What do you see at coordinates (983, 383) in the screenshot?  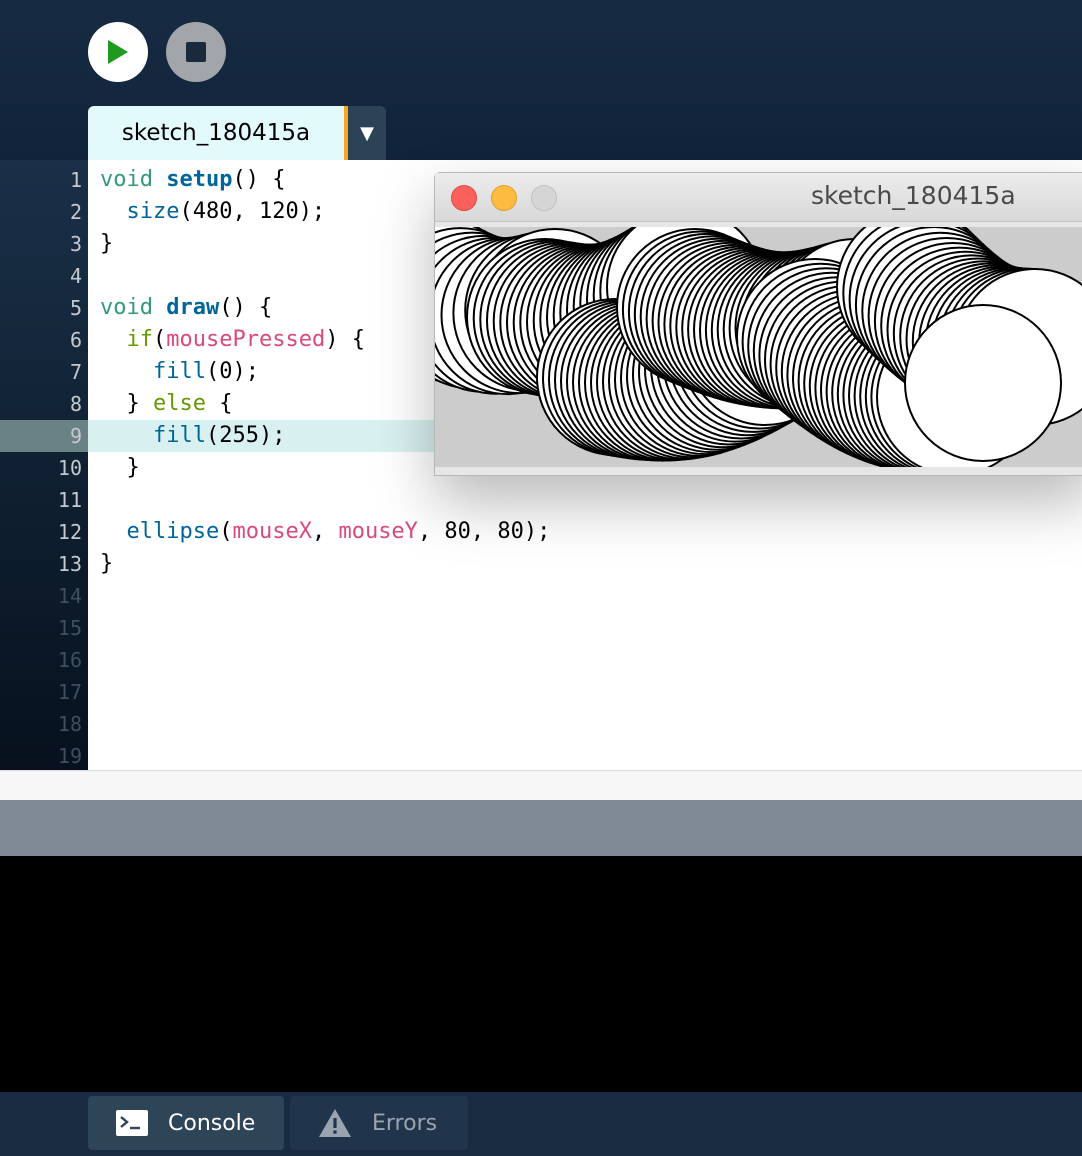 I see `trail-ellipse` at bounding box center [983, 383].